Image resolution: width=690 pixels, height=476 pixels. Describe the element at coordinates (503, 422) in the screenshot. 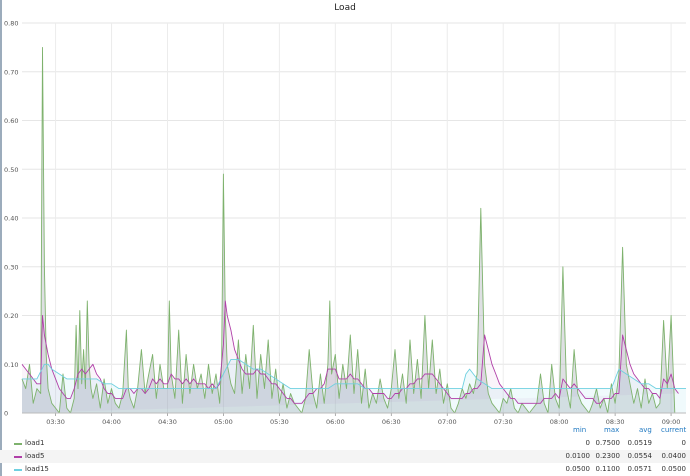

I see `x-tick-label: 07:30` at that location.